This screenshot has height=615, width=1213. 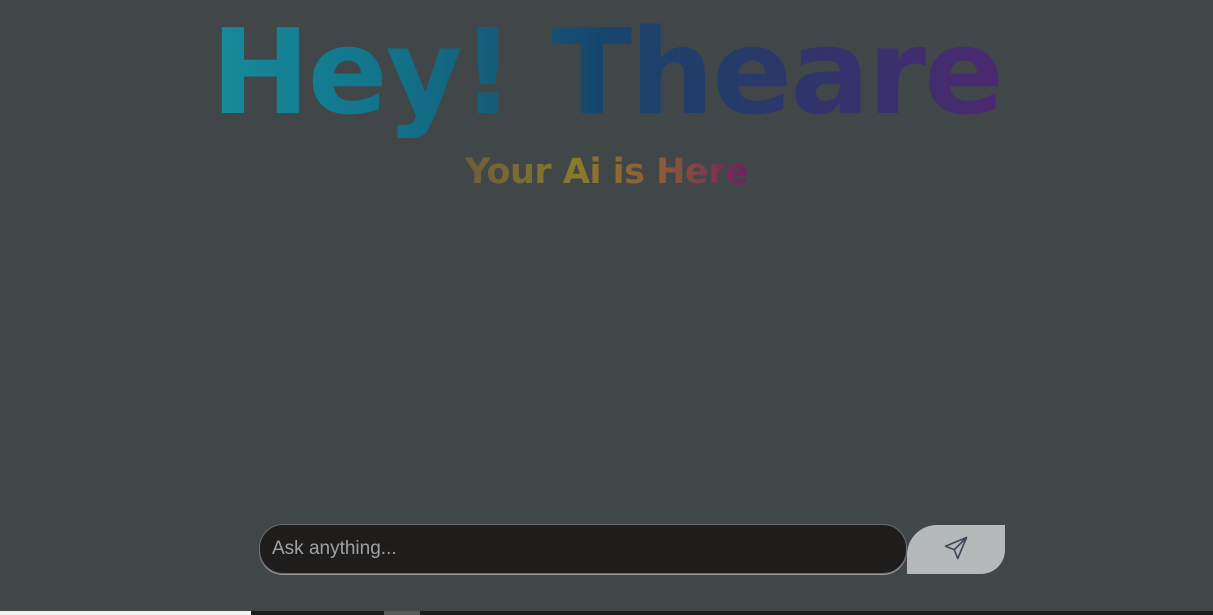 I want to click on send-icon, so click(x=956, y=549).